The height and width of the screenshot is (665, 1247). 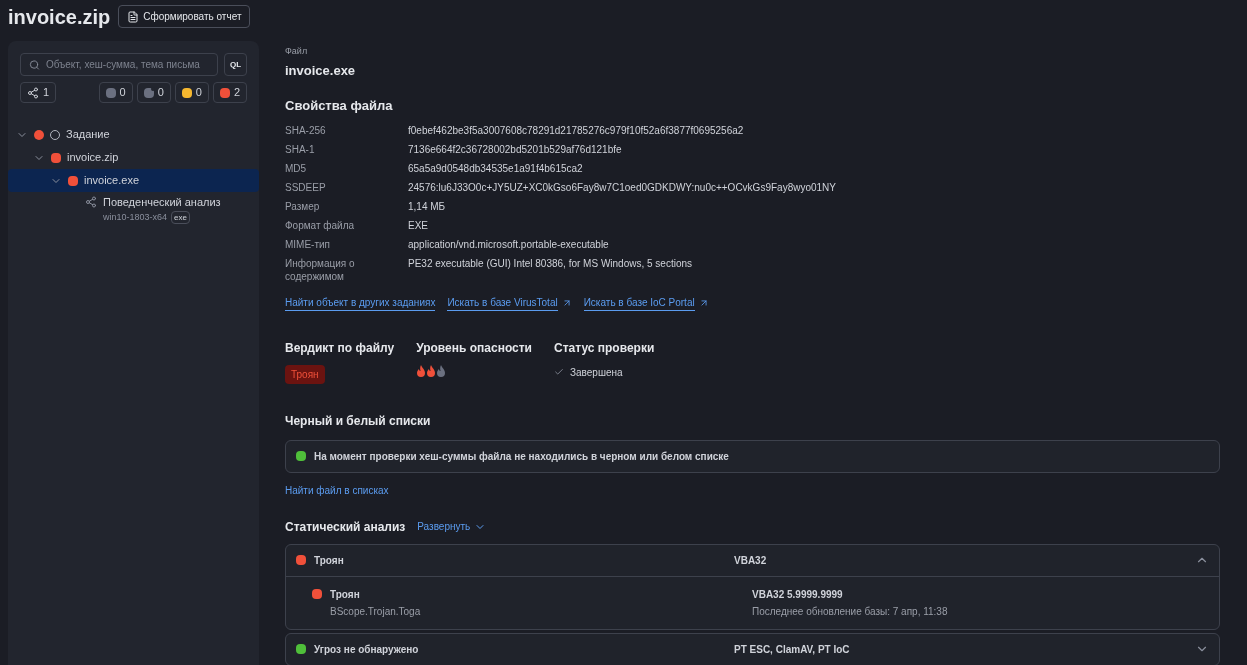 I want to click on tree-label: Задание, so click(x=88, y=135).